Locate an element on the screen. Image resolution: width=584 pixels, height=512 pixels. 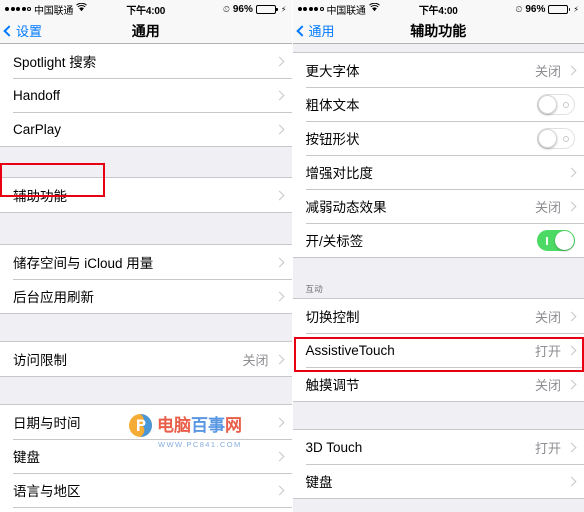
list-item-language-region: 语言与地区 is located at coordinates (146, 490).